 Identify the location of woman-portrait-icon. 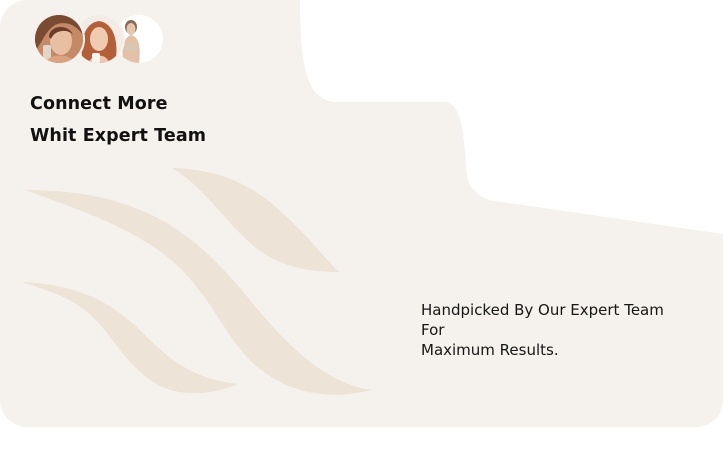
(59, 39).